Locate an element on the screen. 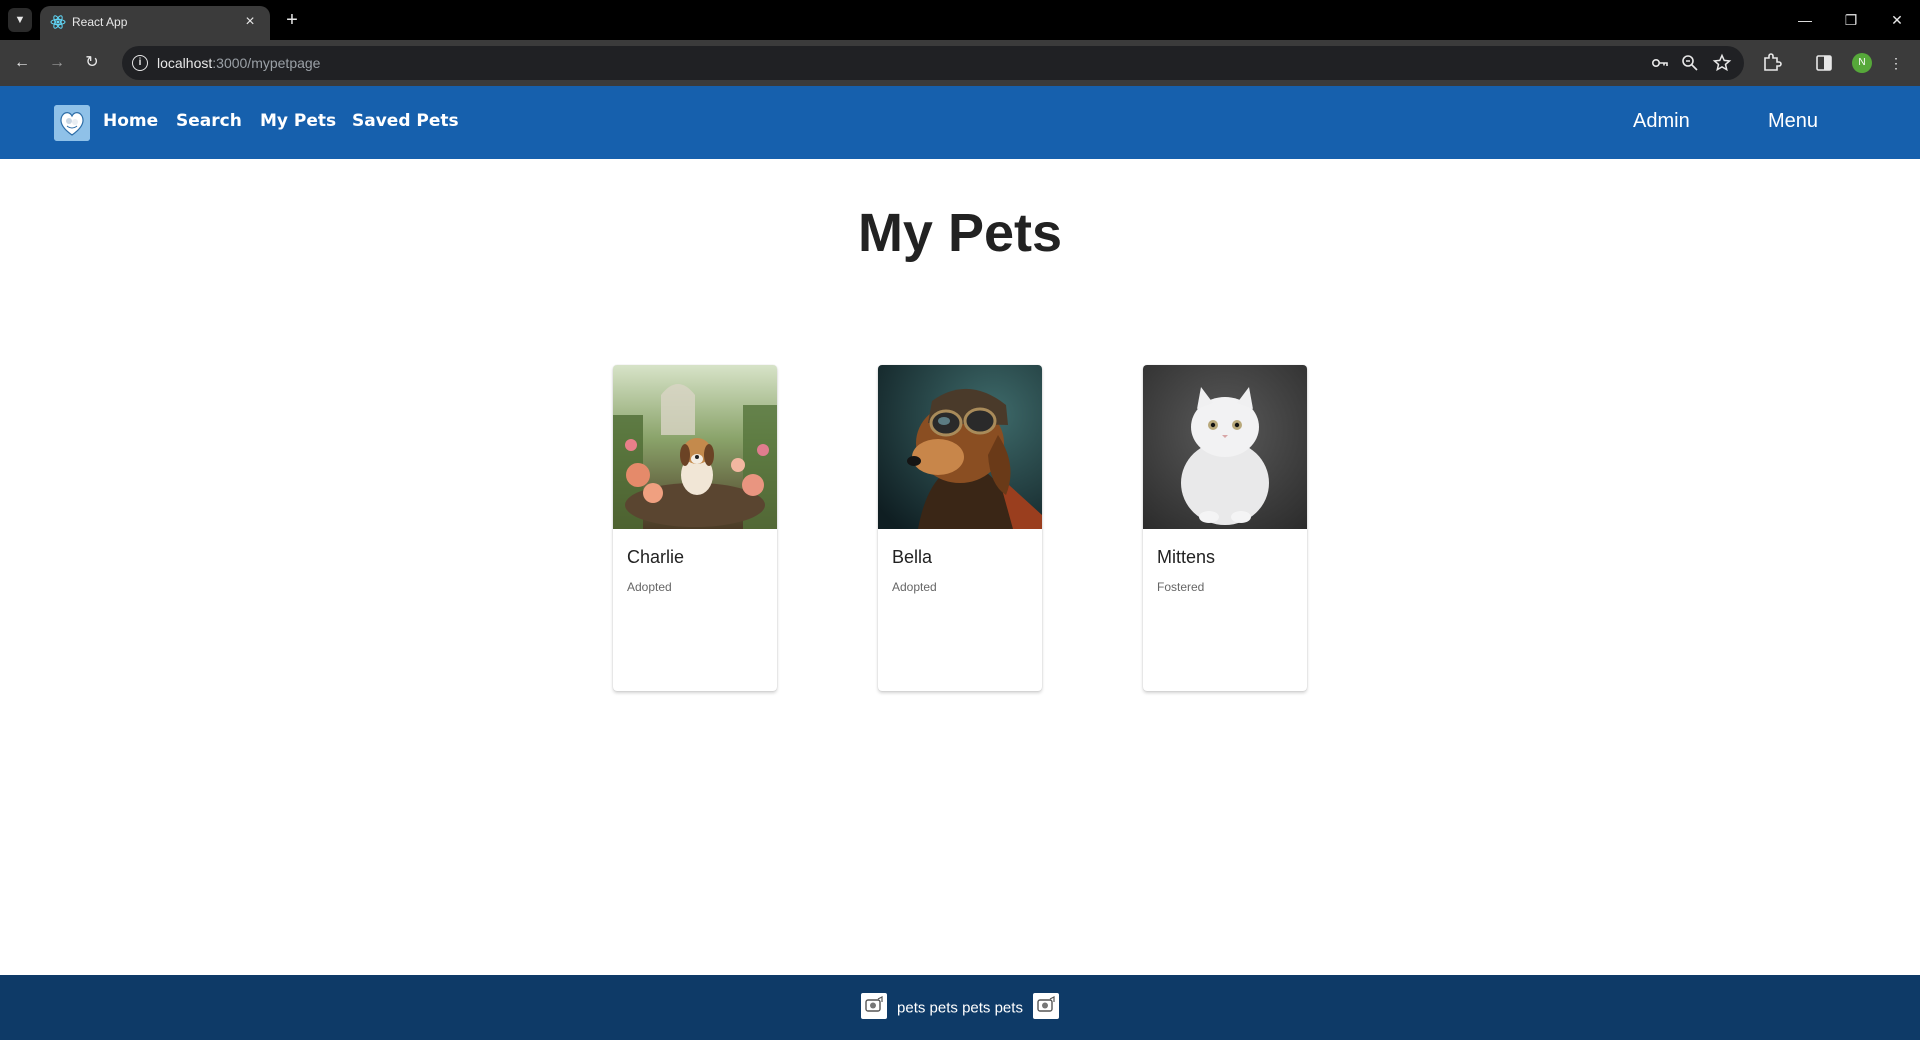  footer-text: pets pets pets pets is located at coordinates (960, 1008).